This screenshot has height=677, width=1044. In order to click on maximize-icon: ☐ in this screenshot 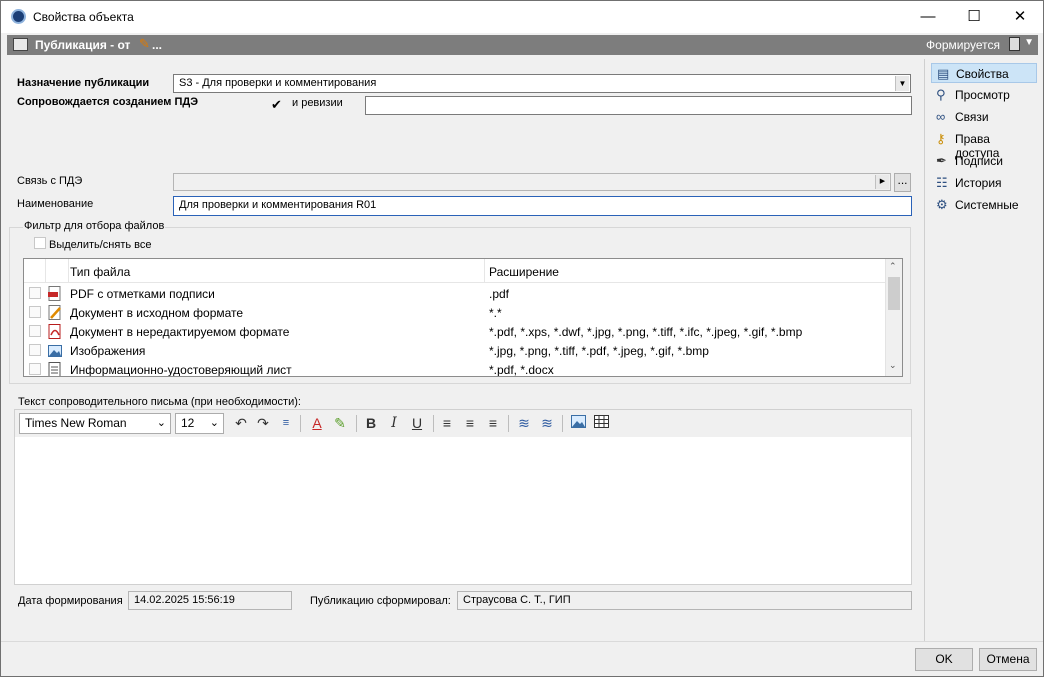, I will do `click(974, 17)`.